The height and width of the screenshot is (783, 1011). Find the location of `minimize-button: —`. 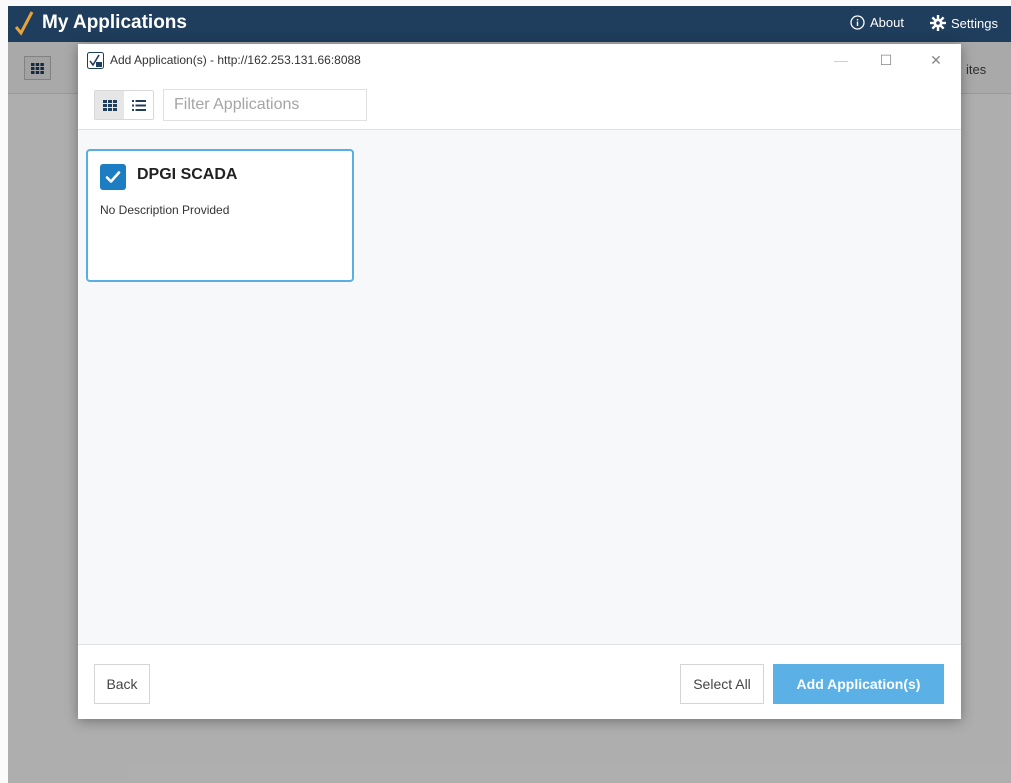

minimize-button: — is located at coordinates (841, 60).